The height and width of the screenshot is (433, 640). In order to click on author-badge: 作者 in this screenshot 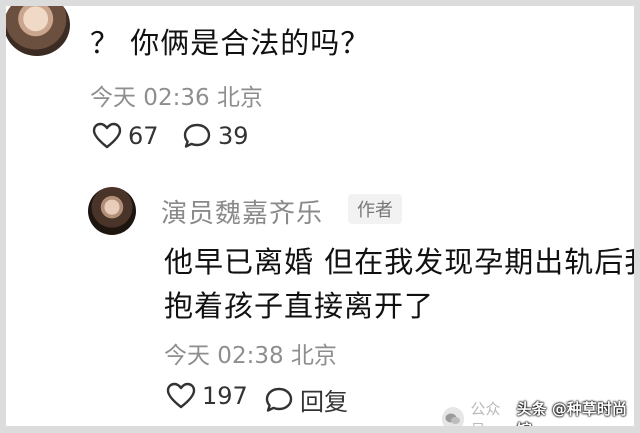, I will do `click(375, 209)`.